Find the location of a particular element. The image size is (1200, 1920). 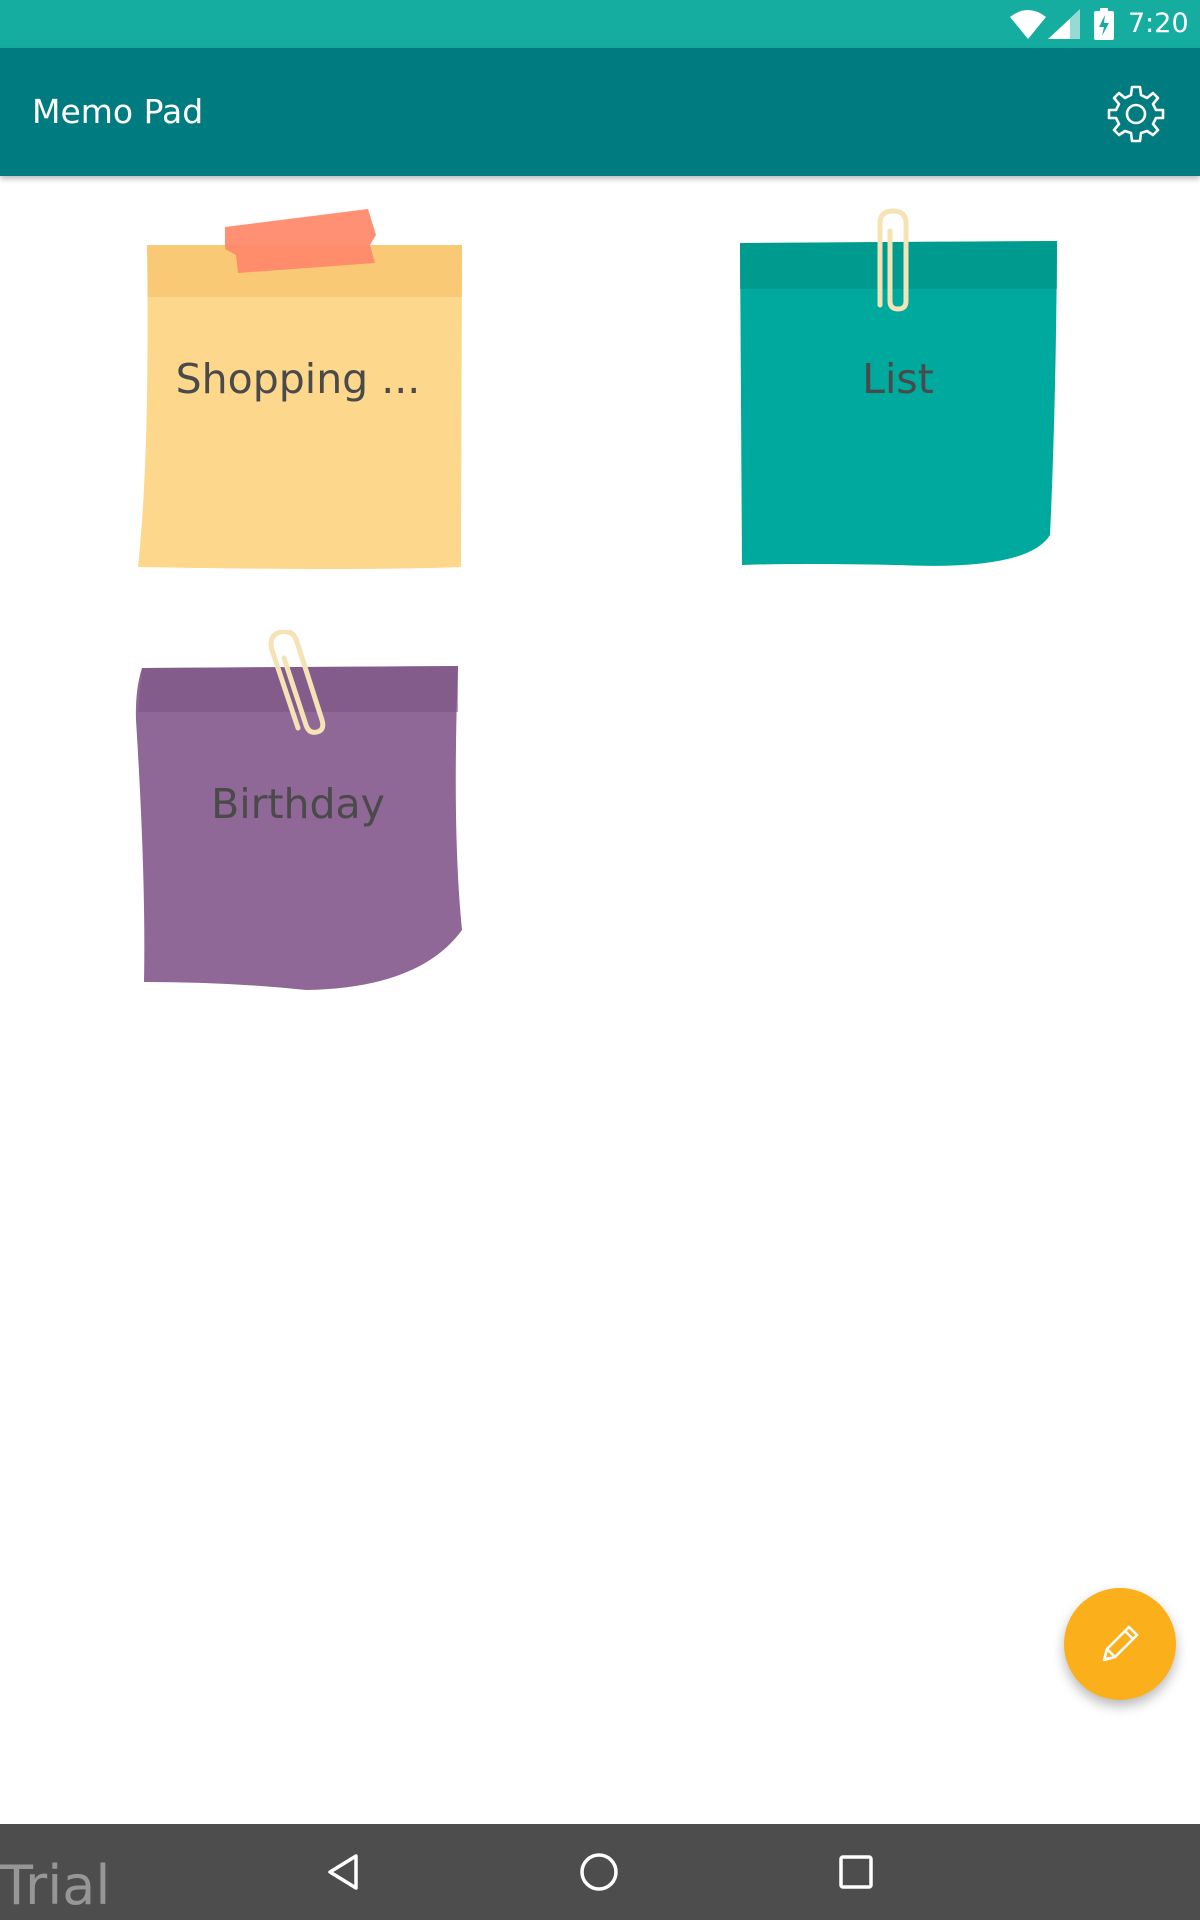

recents-icon is located at coordinates (856, 1872).